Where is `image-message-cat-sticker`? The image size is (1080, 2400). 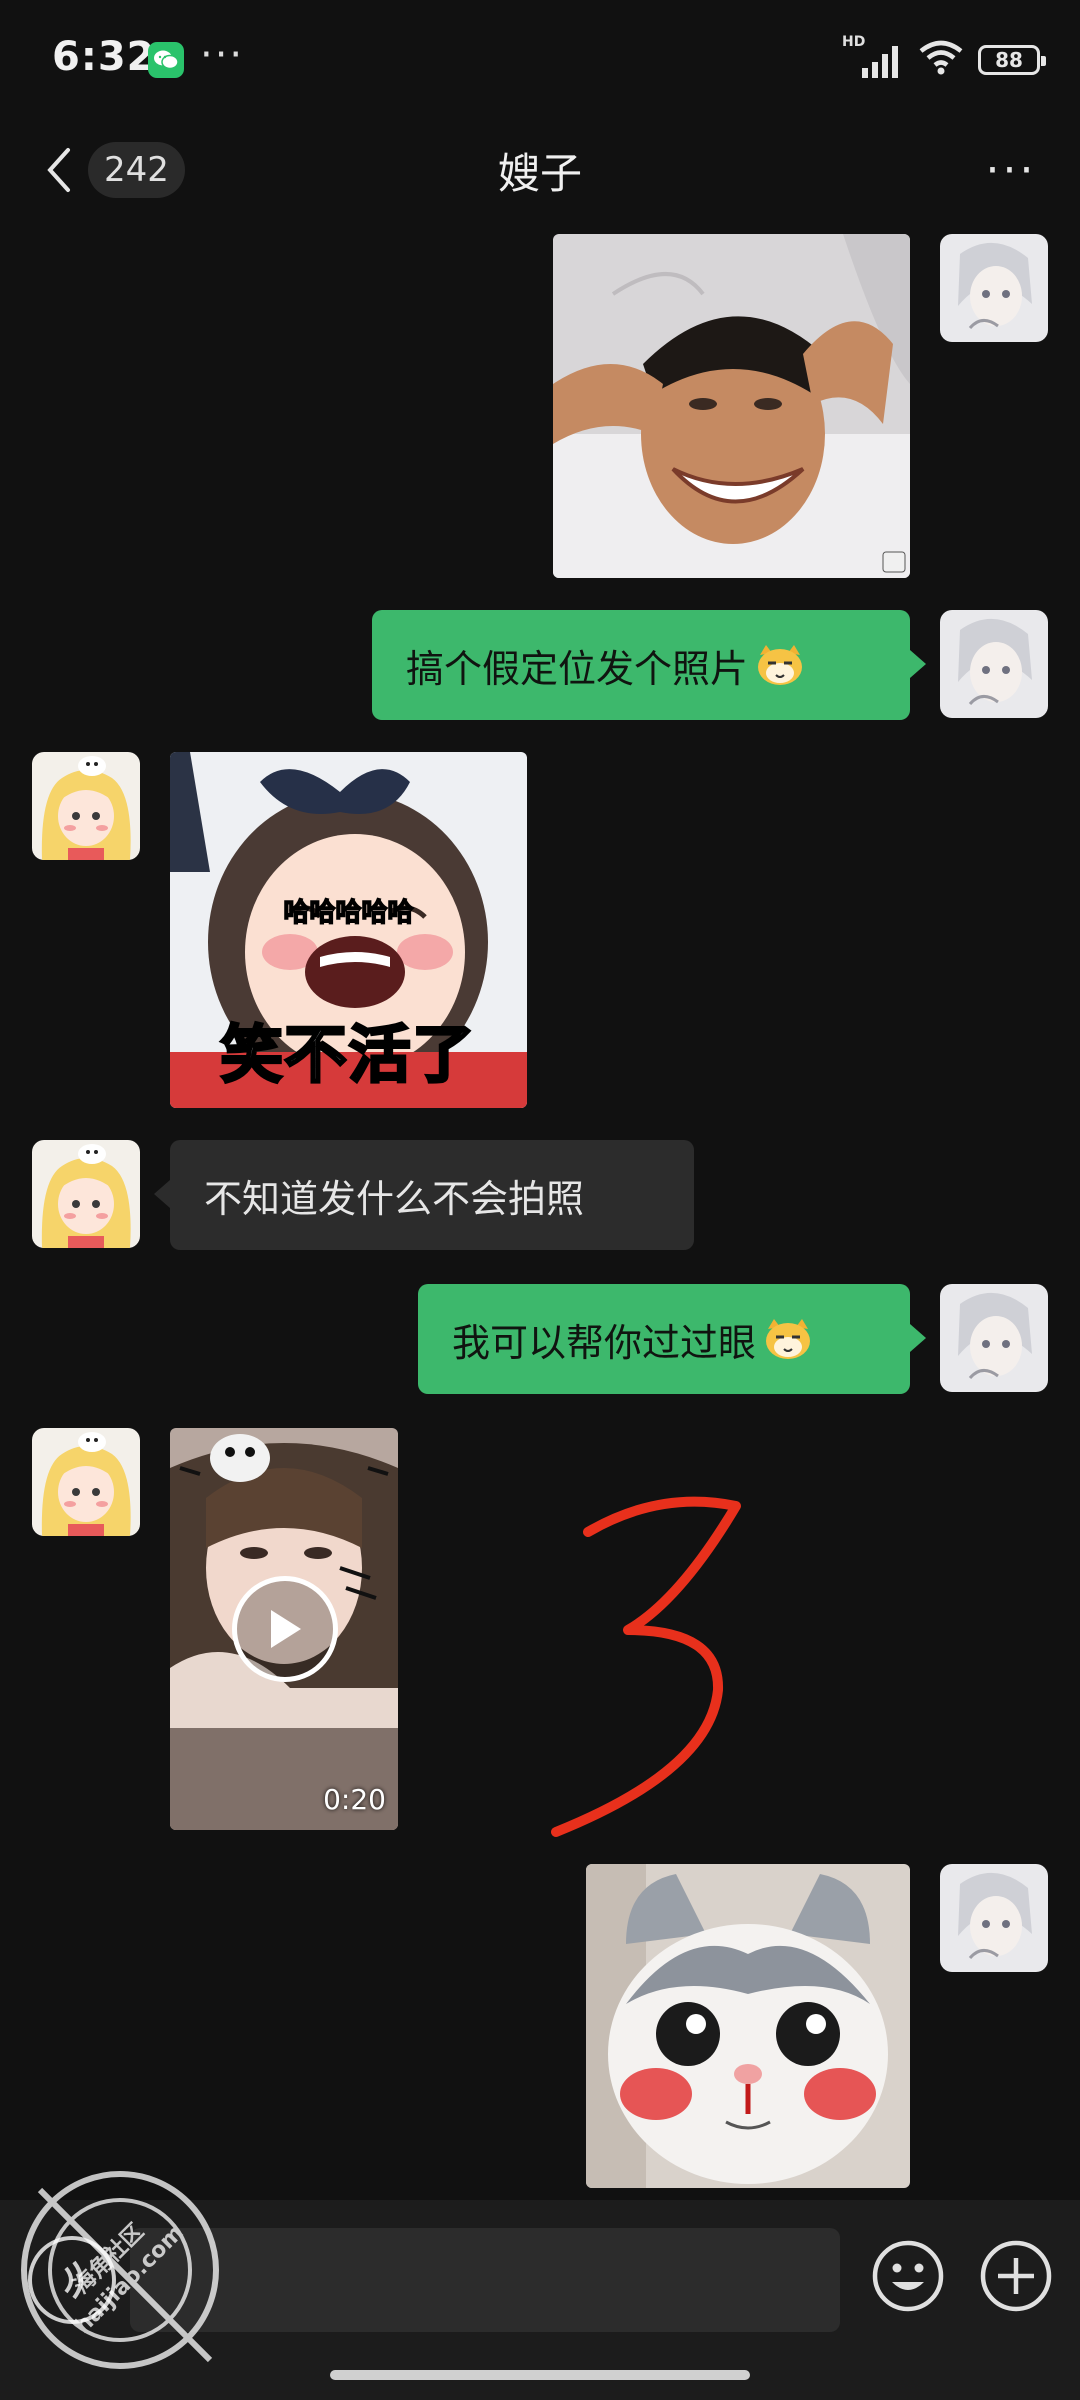 image-message-cat-sticker is located at coordinates (748, 2026).